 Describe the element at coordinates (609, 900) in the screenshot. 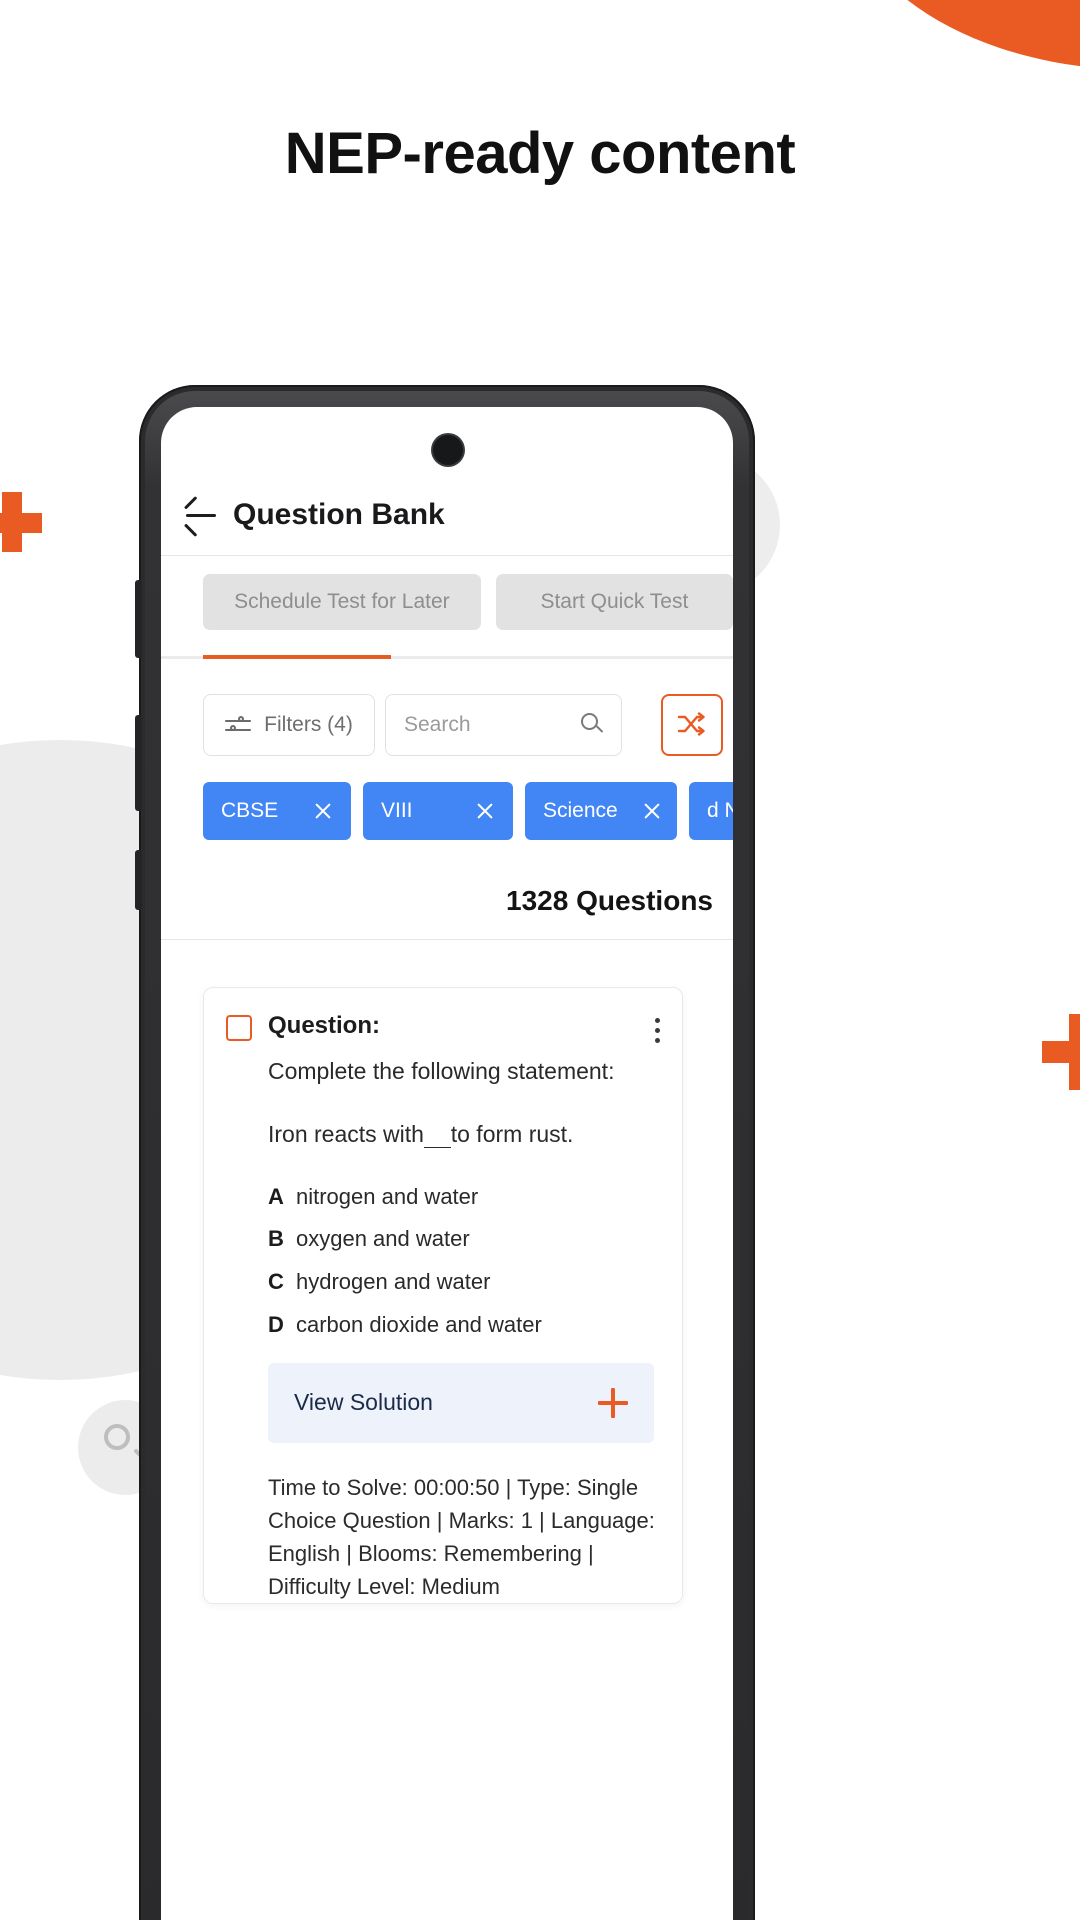

I see `question-count: 1328 Questions` at that location.